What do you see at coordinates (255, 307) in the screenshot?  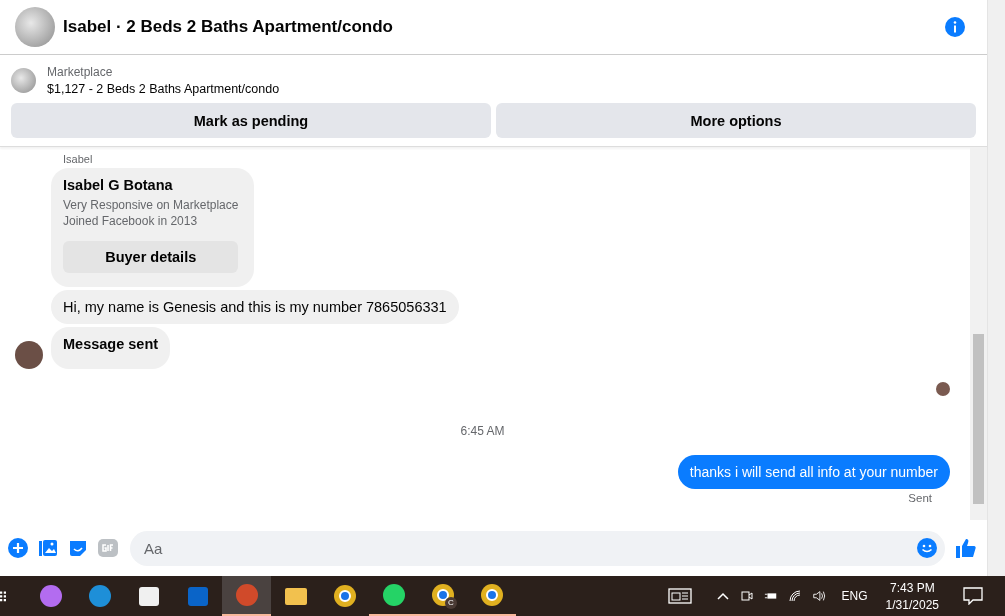 I see `incoming-message: Hi, my name is Genesis and this is my number 7865056331` at bounding box center [255, 307].